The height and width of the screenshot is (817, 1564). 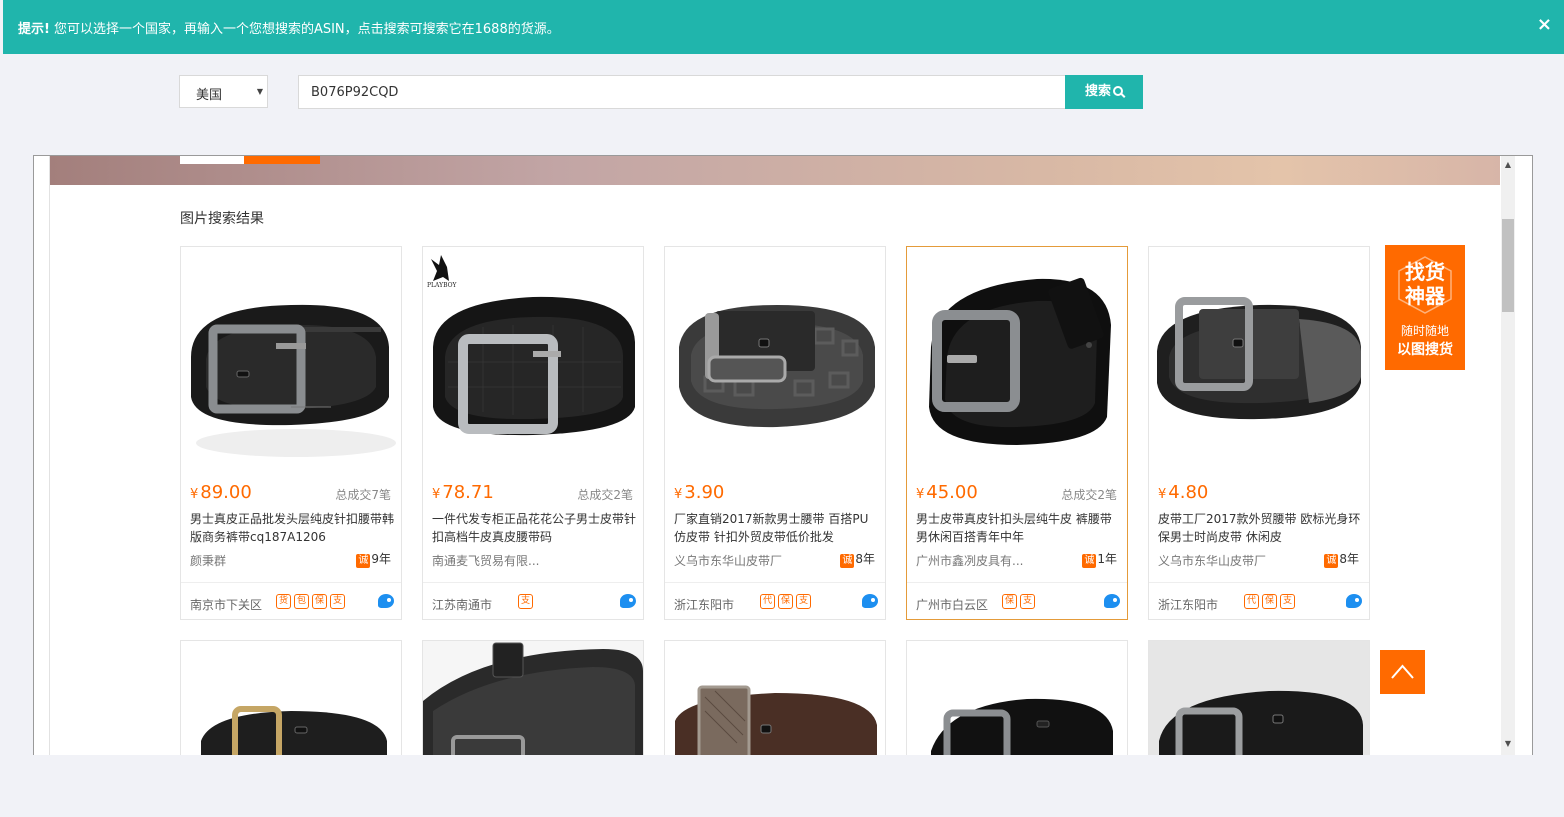 I want to click on scroll-down-arrow-icon: ▼, so click(x=1508, y=745).